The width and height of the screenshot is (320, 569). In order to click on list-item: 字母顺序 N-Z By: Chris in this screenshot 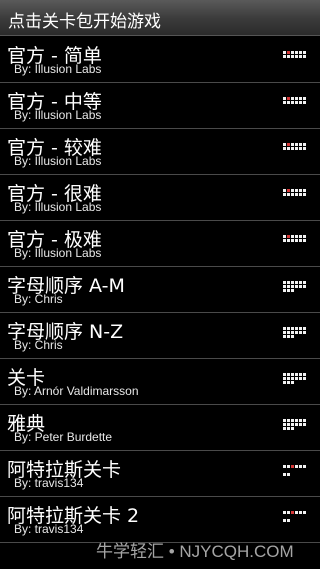, I will do `click(160, 336)`.